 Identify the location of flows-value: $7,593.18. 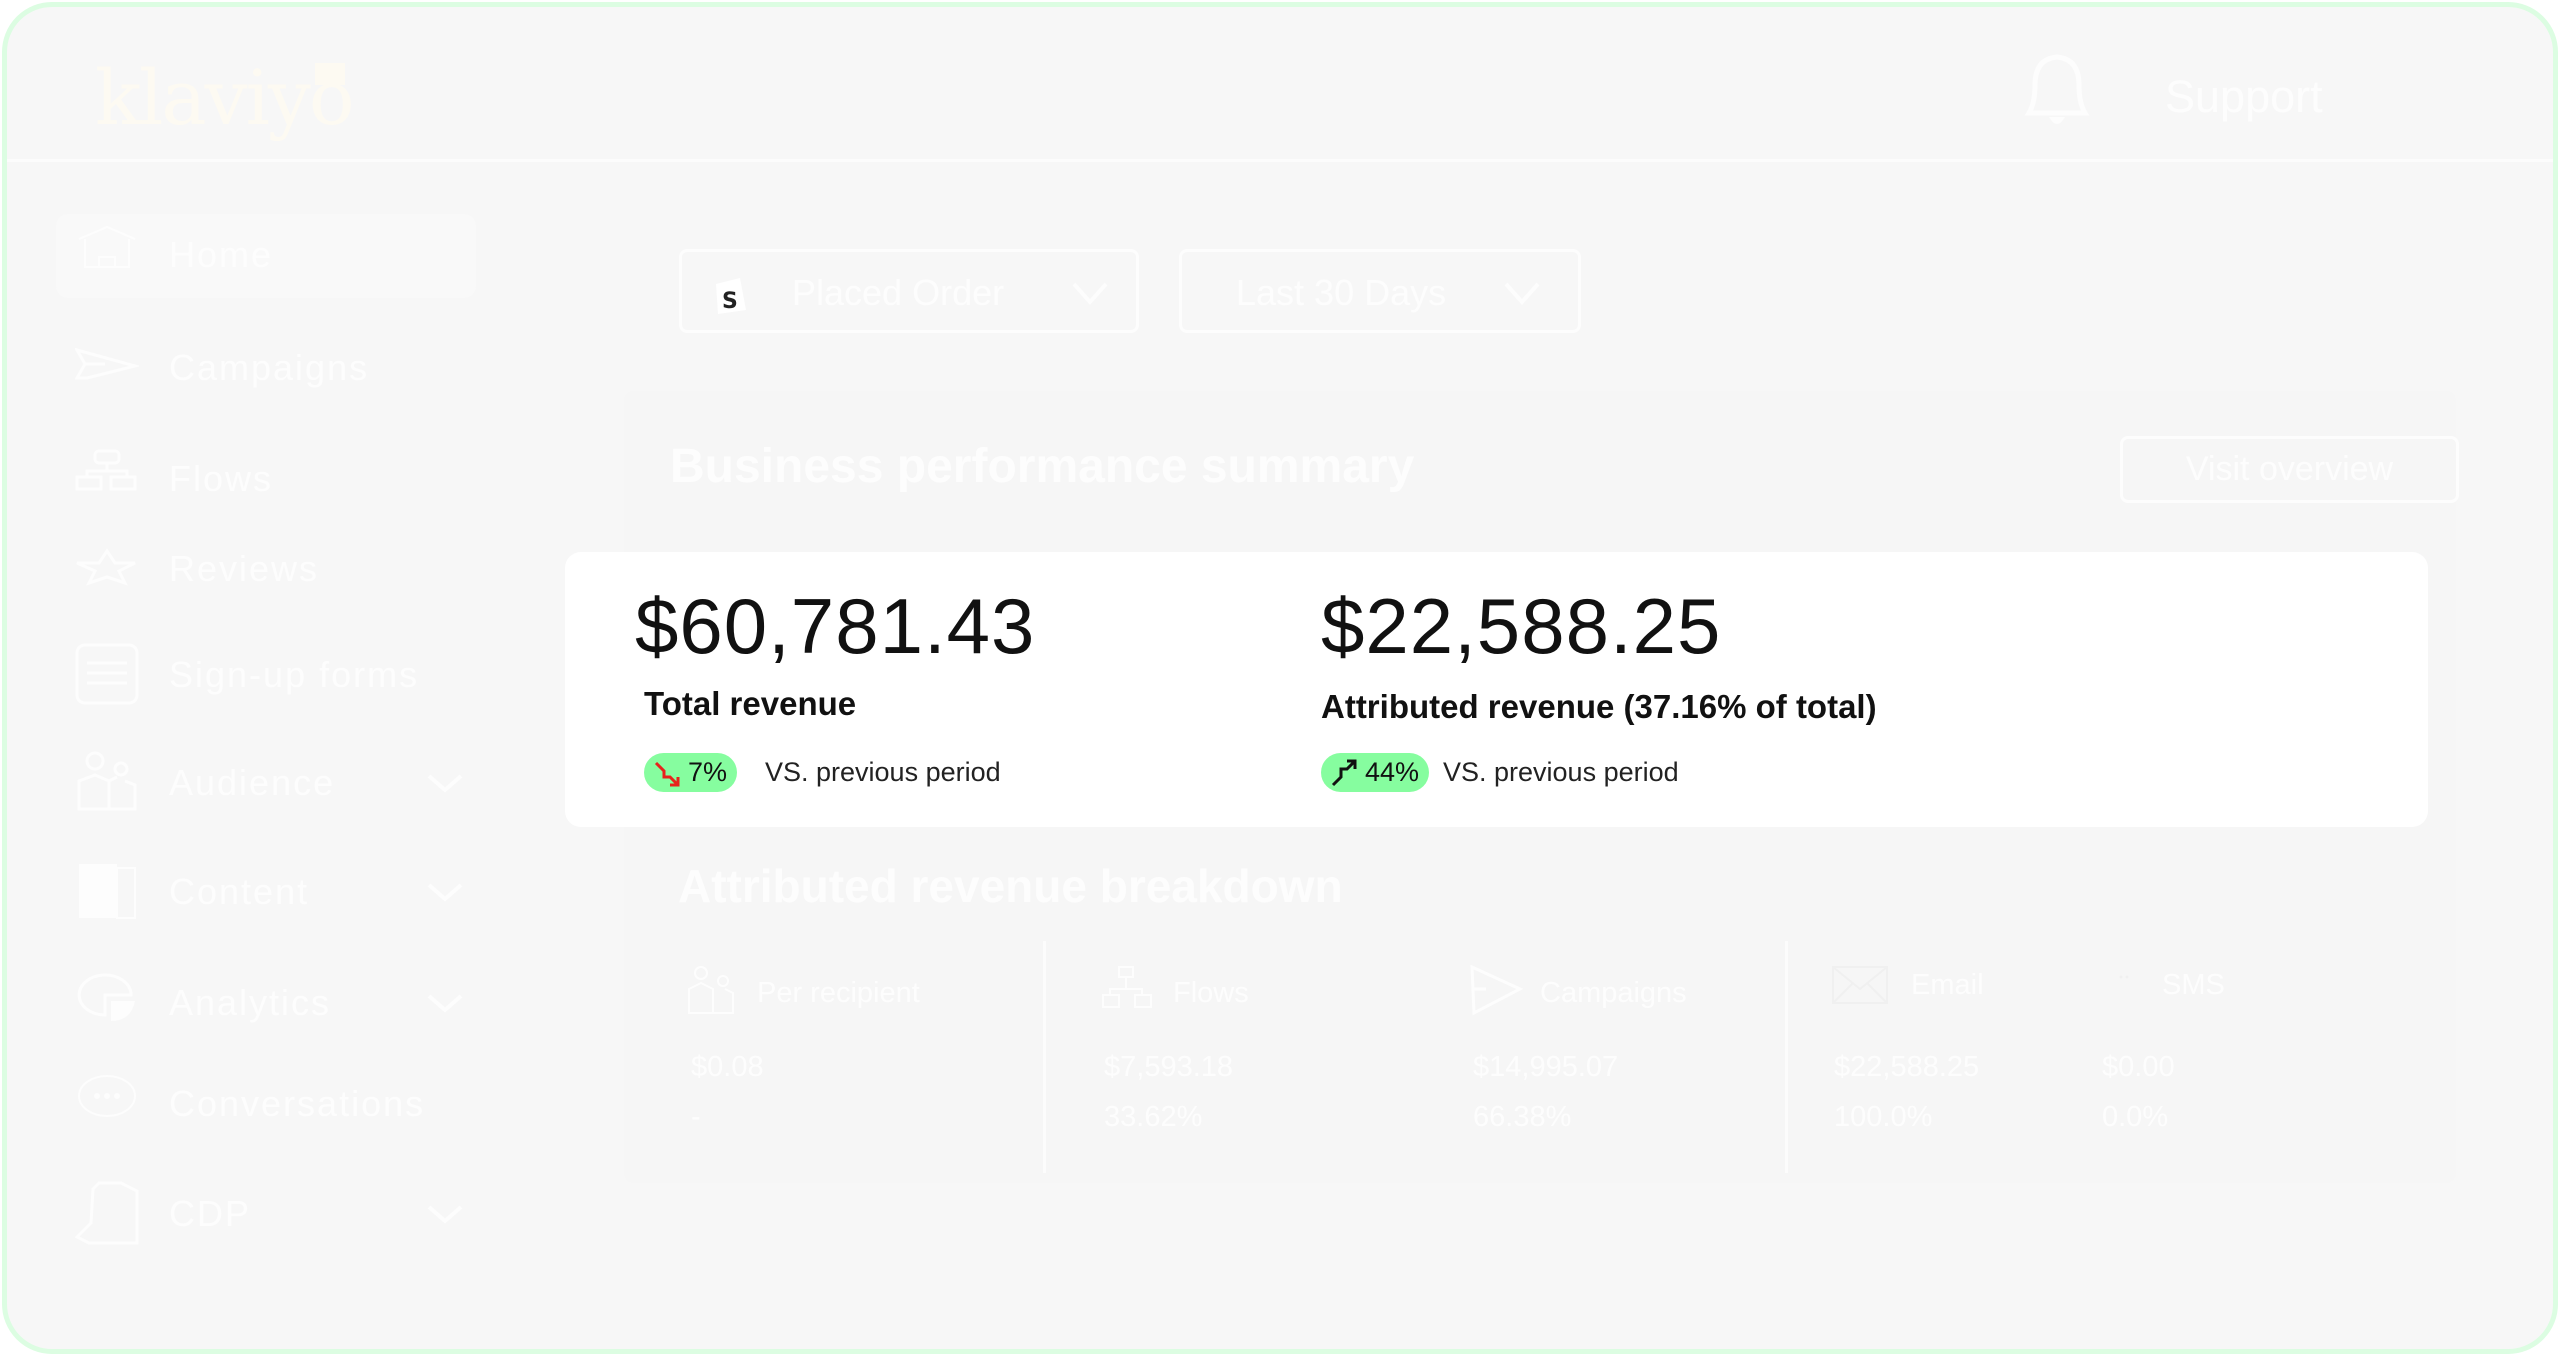
(1169, 1067).